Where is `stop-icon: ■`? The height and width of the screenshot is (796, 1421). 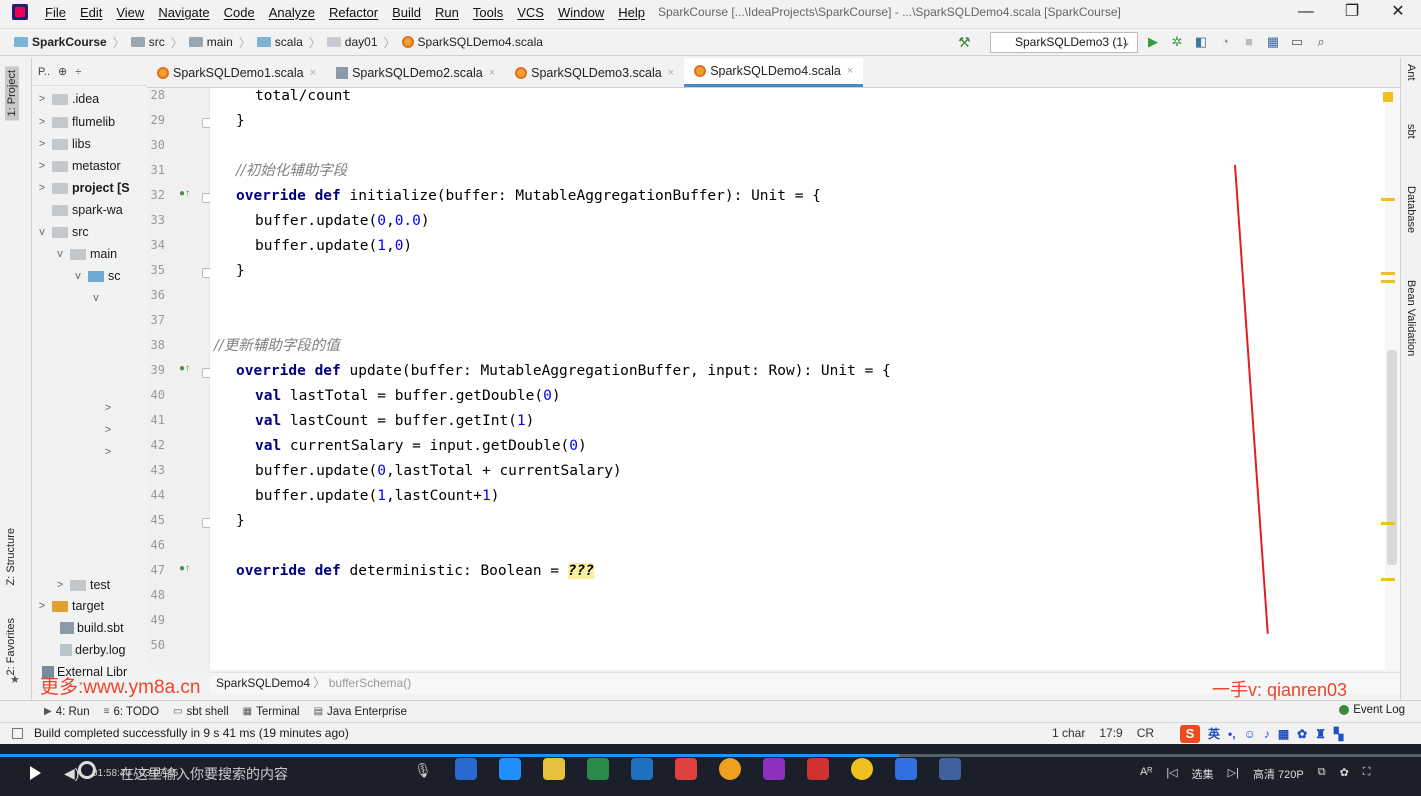 stop-icon: ■ is located at coordinates (1249, 42).